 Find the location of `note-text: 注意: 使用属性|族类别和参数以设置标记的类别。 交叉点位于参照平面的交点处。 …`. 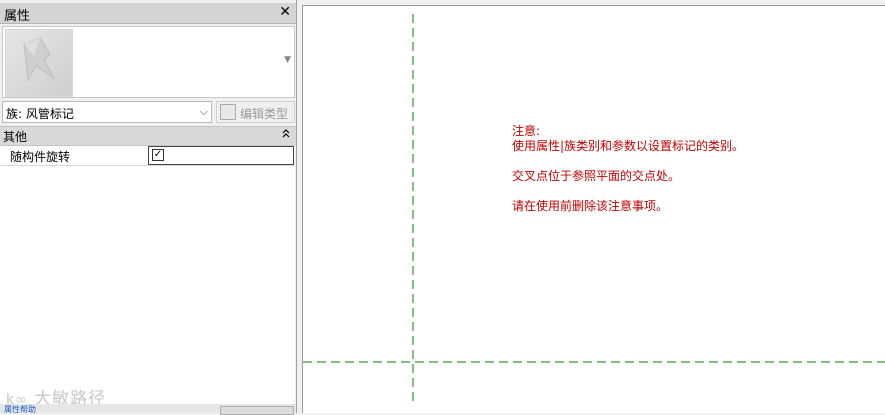

note-text: 注意: 使用属性|族类别和参数以设置标记的类别。 交叉点位于参照平面的交点处。 … is located at coordinates (628, 169).